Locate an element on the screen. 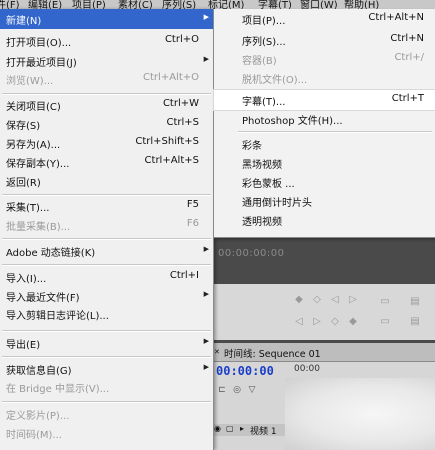  menu-item-open-recent: 打开最近项目(J) ▶ is located at coordinates (106, 61).